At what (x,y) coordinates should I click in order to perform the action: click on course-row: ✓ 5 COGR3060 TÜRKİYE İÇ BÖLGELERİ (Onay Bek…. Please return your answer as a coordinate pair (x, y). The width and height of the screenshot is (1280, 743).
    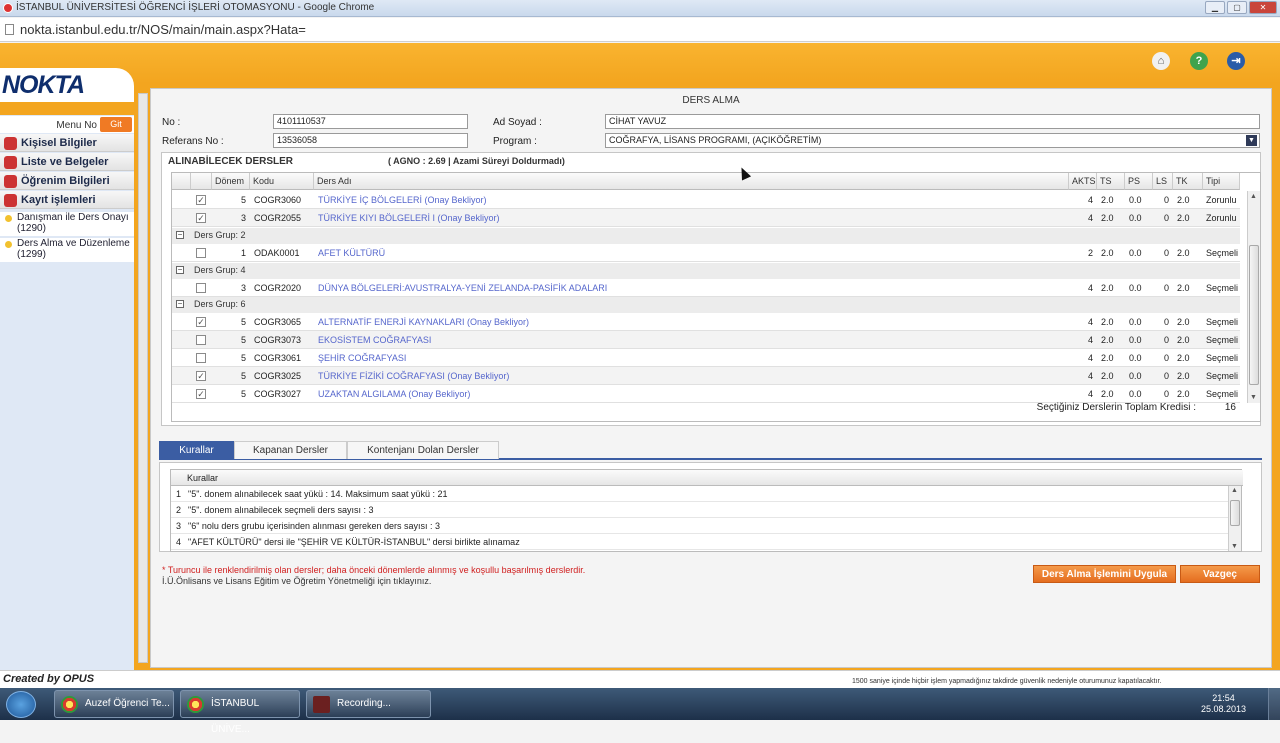
    Looking at the image, I should click on (706, 200).